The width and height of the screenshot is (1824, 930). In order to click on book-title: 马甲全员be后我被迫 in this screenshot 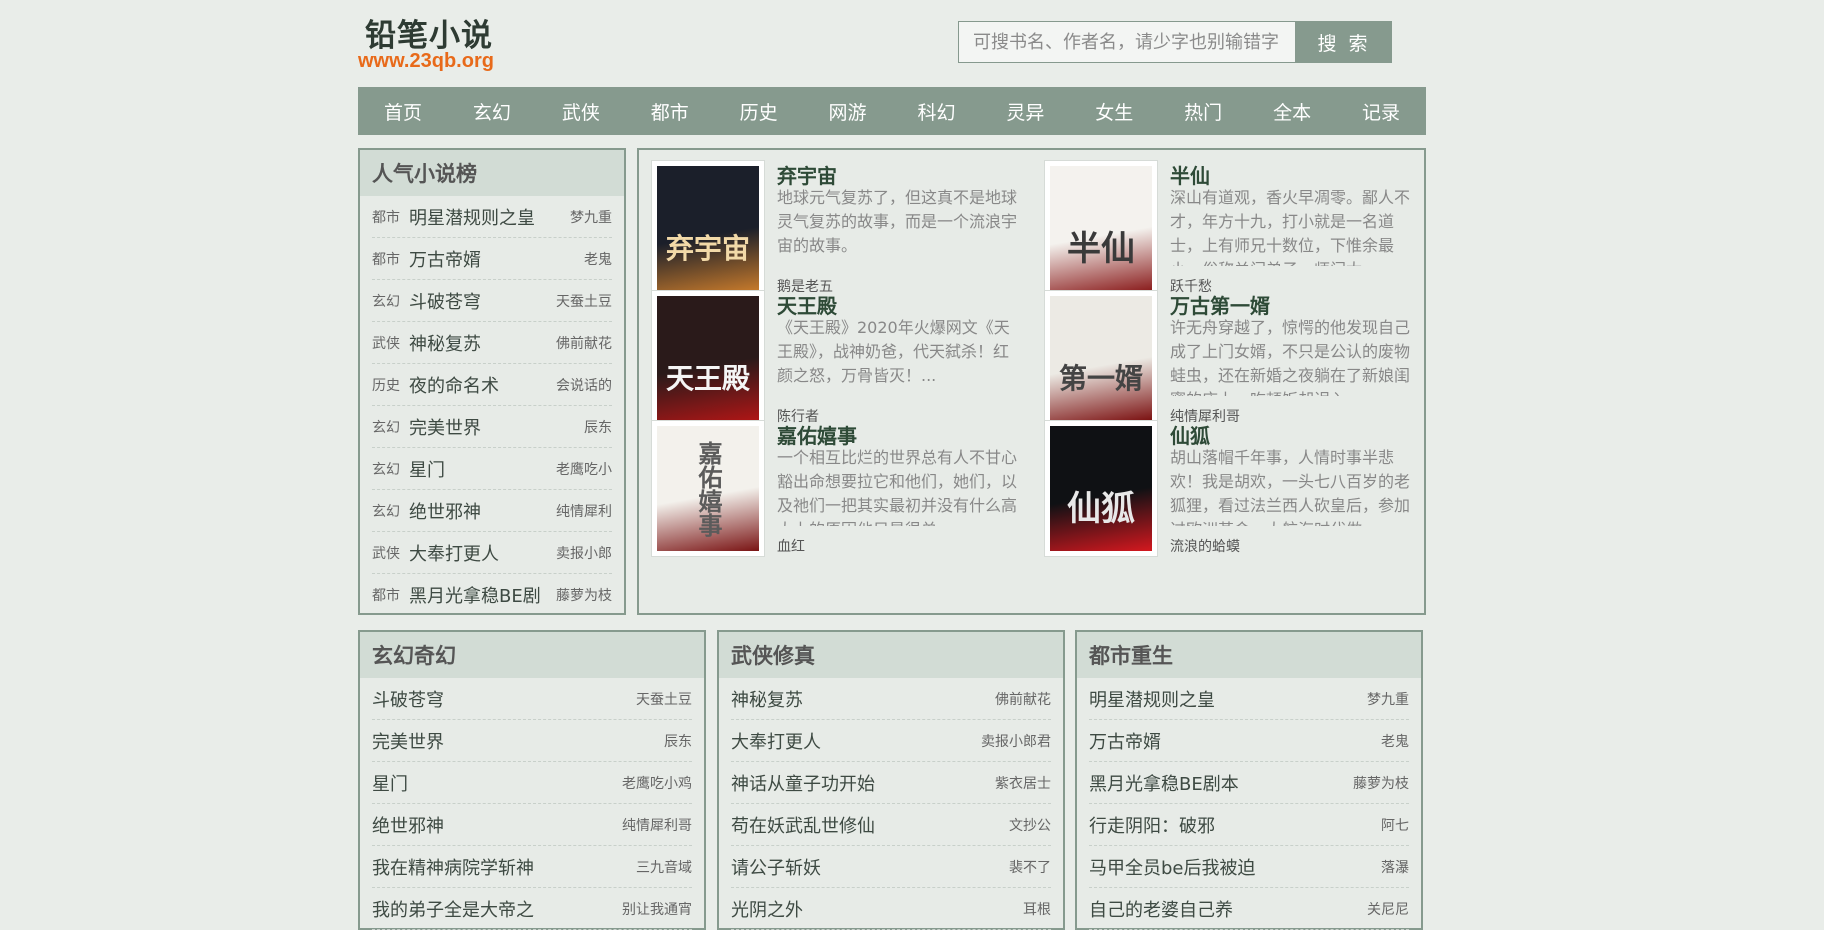, I will do `click(1172, 867)`.